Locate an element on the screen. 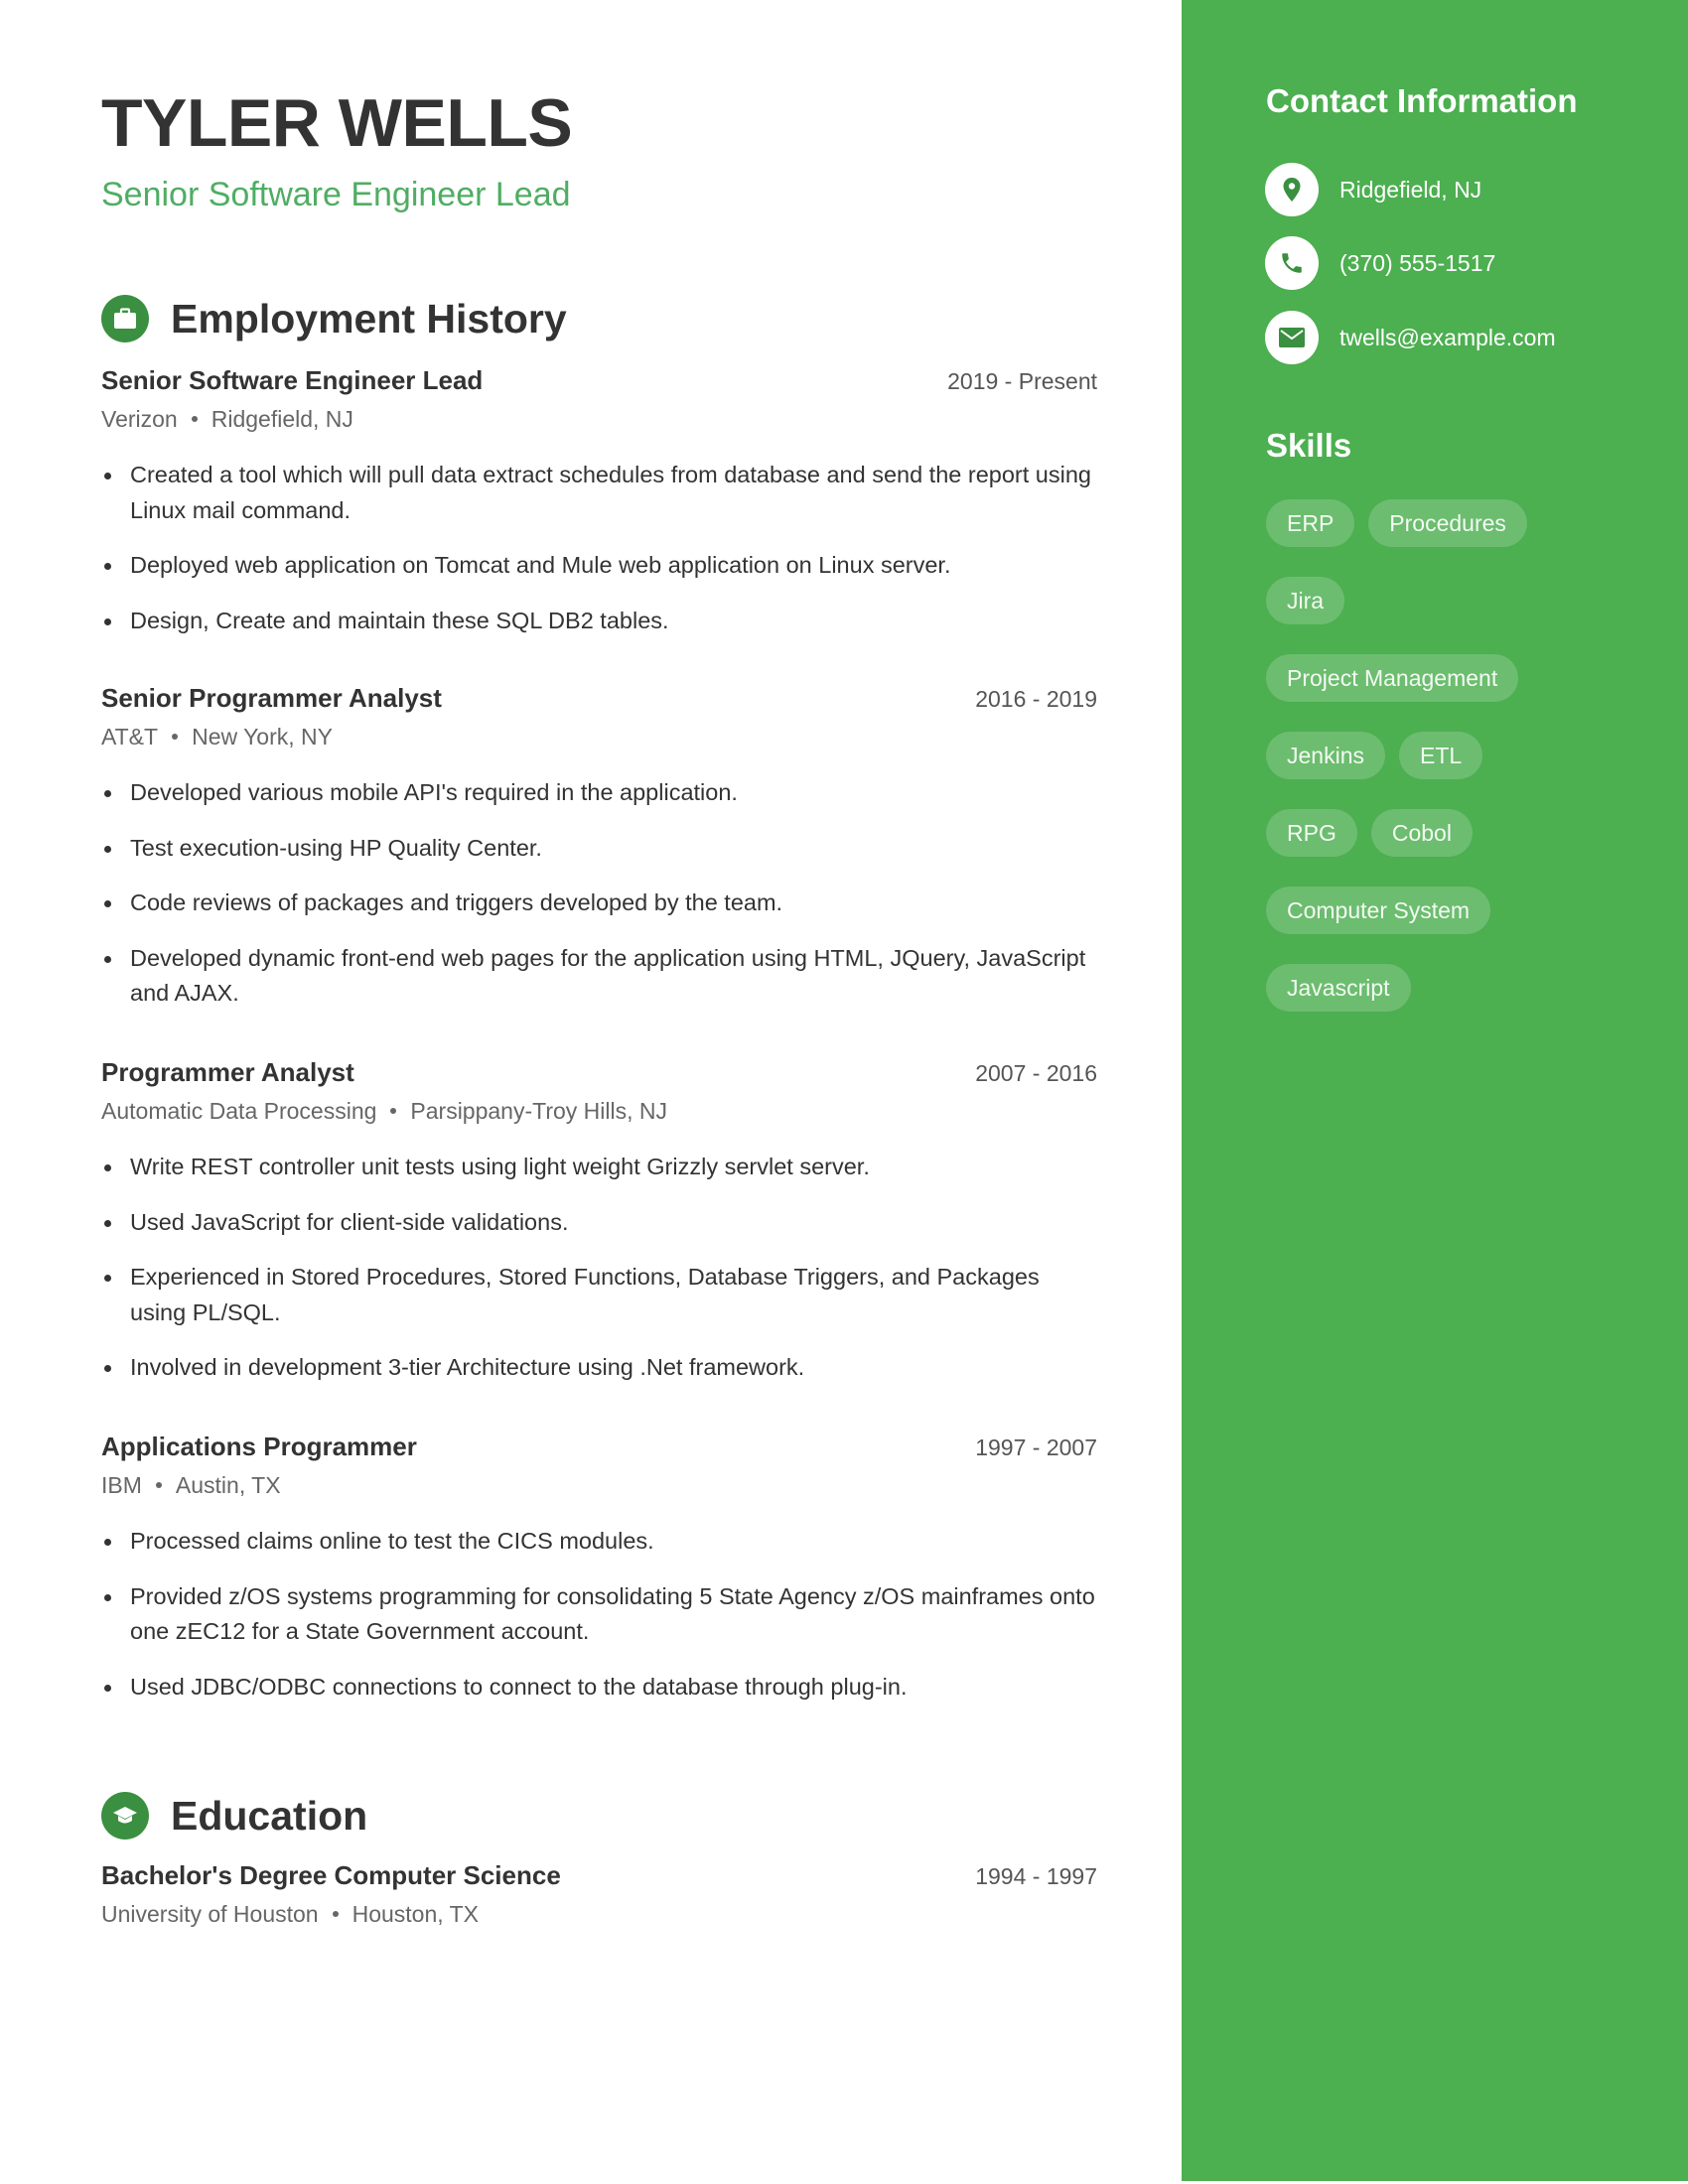 The width and height of the screenshot is (1688, 2184). school-location: Houston, TX is located at coordinates (416, 1914).